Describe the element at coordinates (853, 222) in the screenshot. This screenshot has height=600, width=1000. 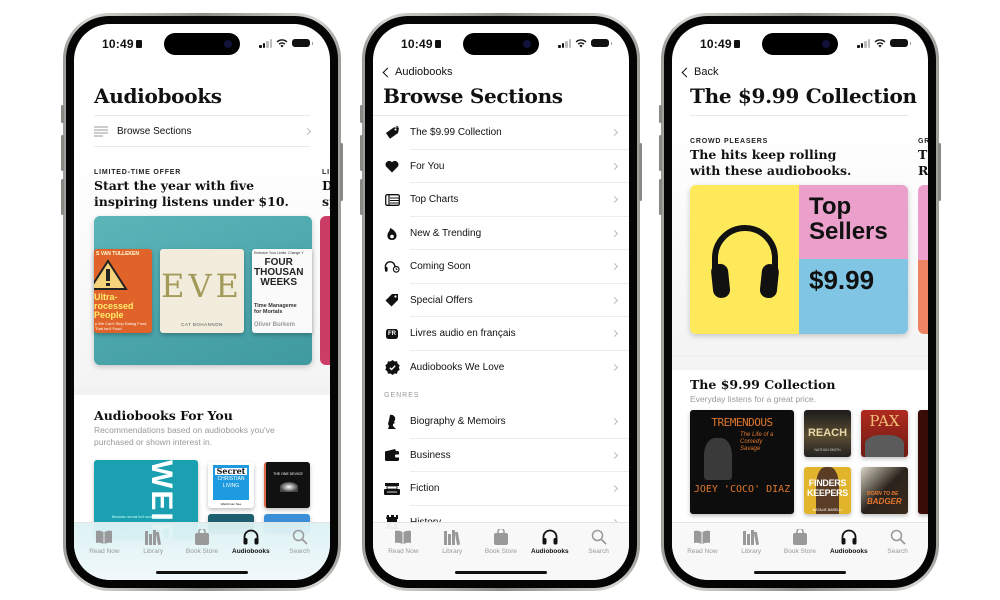
I see `card-title: Top Sellers` at that location.